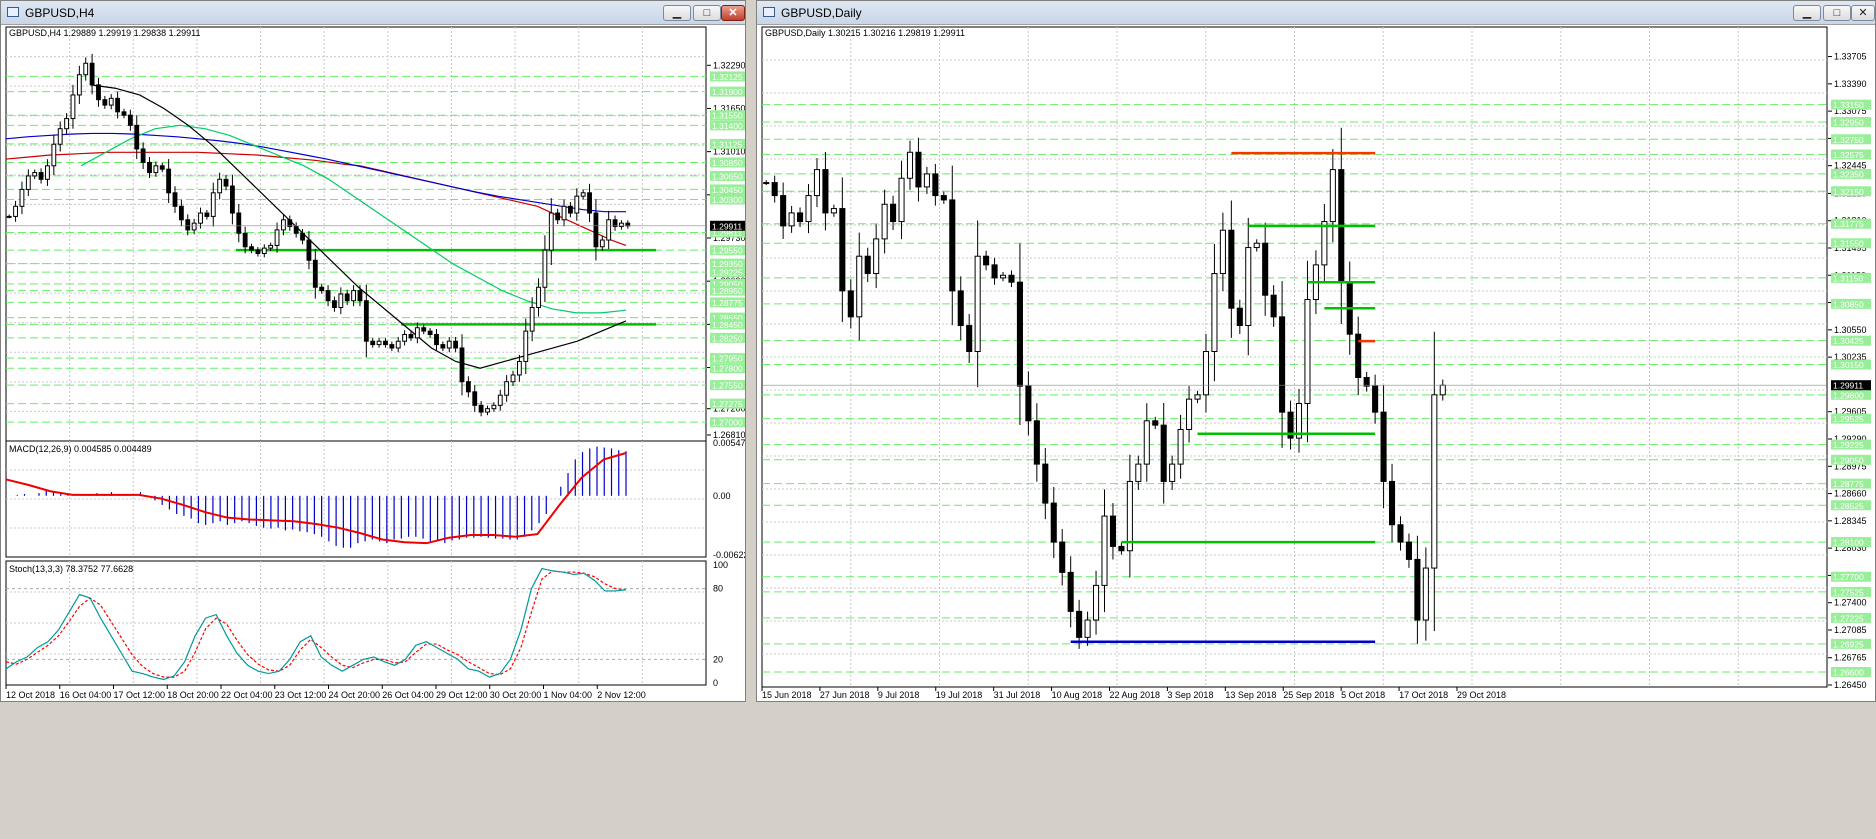 The height and width of the screenshot is (839, 1876). What do you see at coordinates (462, 695) in the screenshot?
I see `h4-time-label: 29 Oct 12:00` at bounding box center [462, 695].